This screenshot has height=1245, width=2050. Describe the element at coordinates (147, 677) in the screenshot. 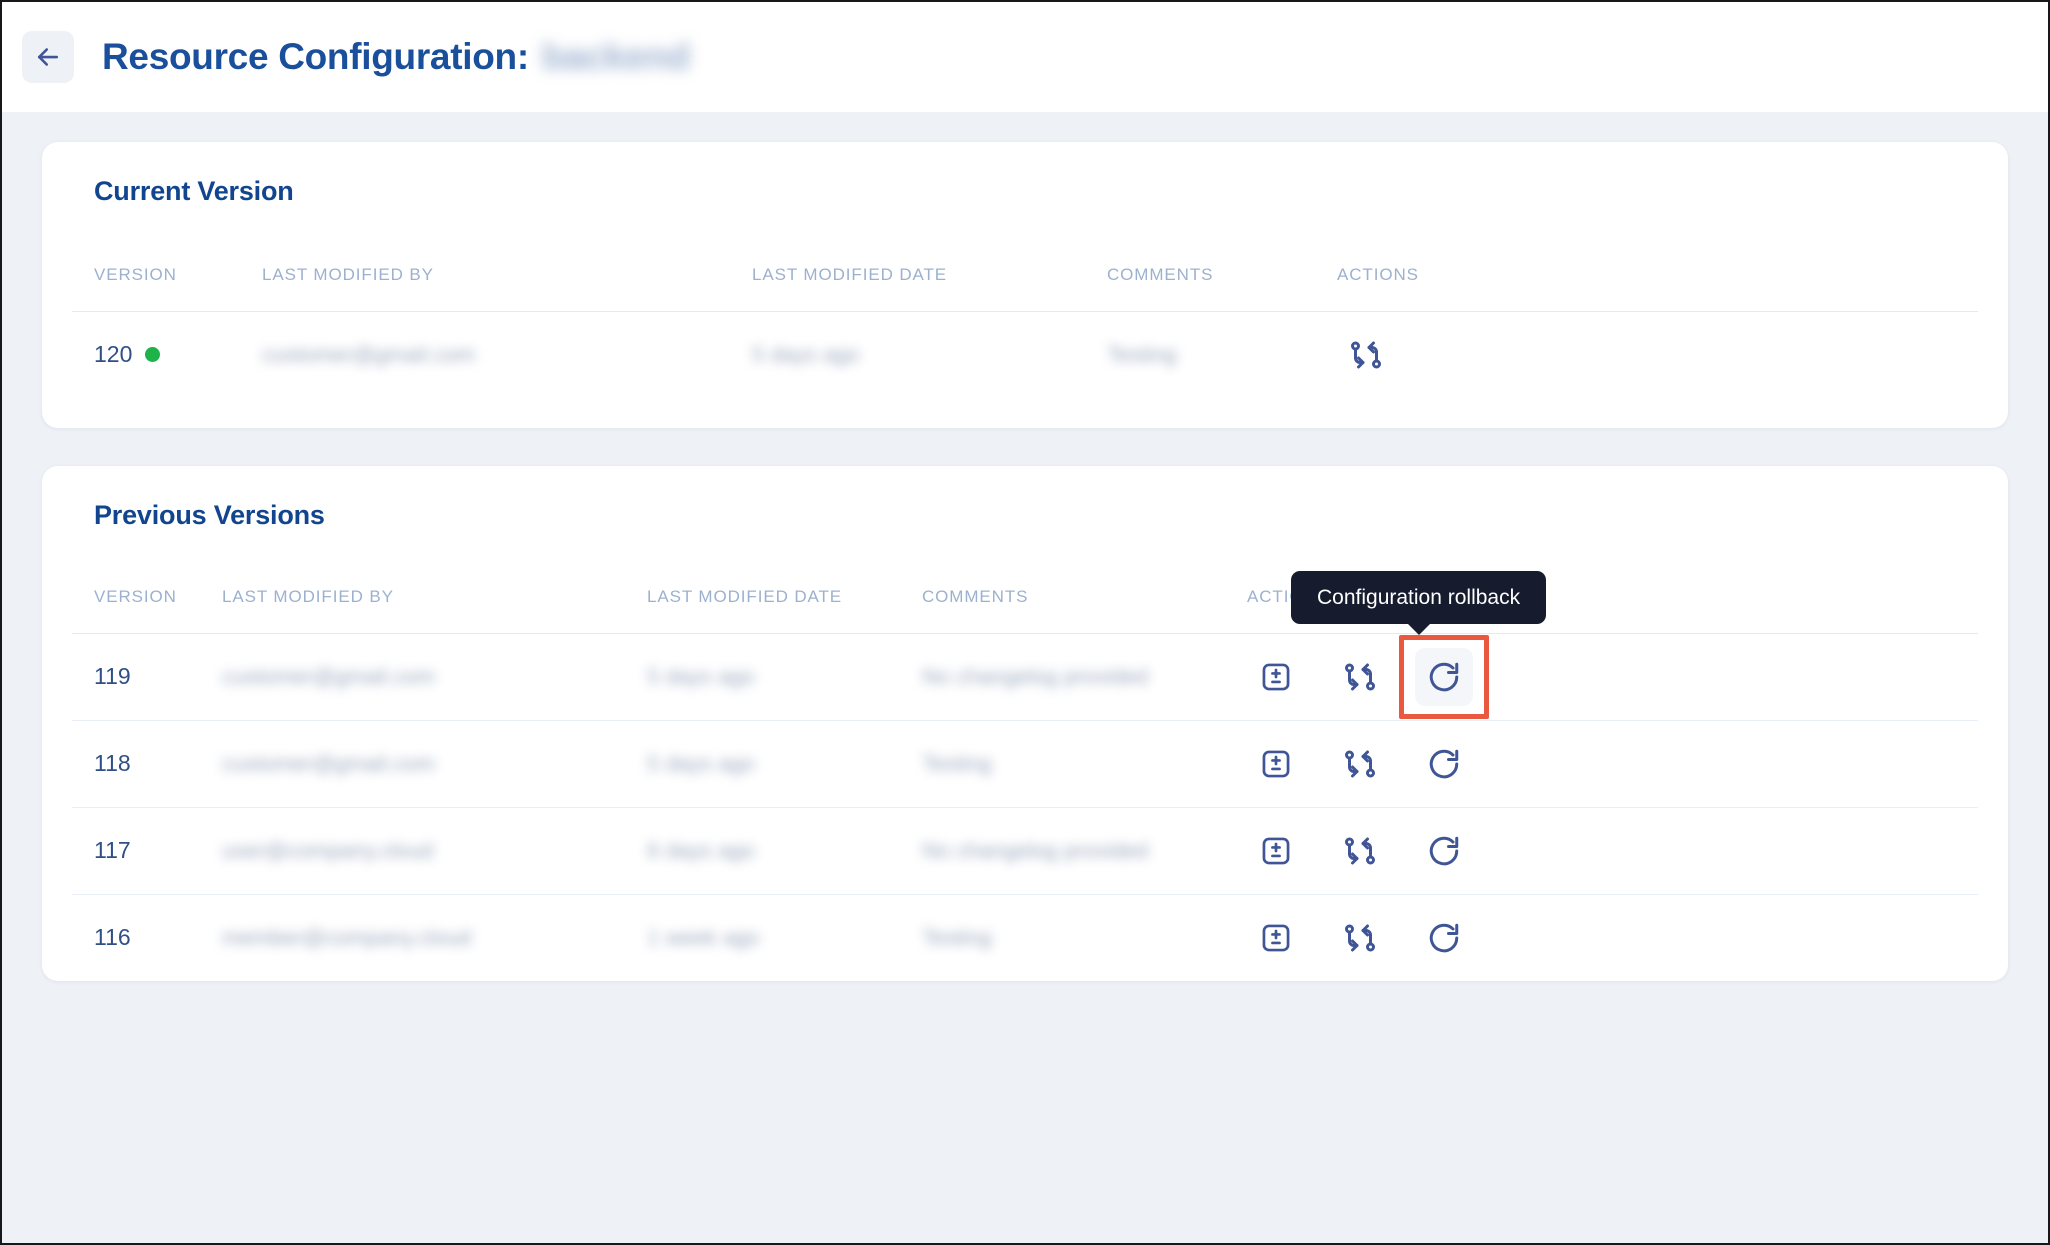

I see `cell-version: 119` at that location.